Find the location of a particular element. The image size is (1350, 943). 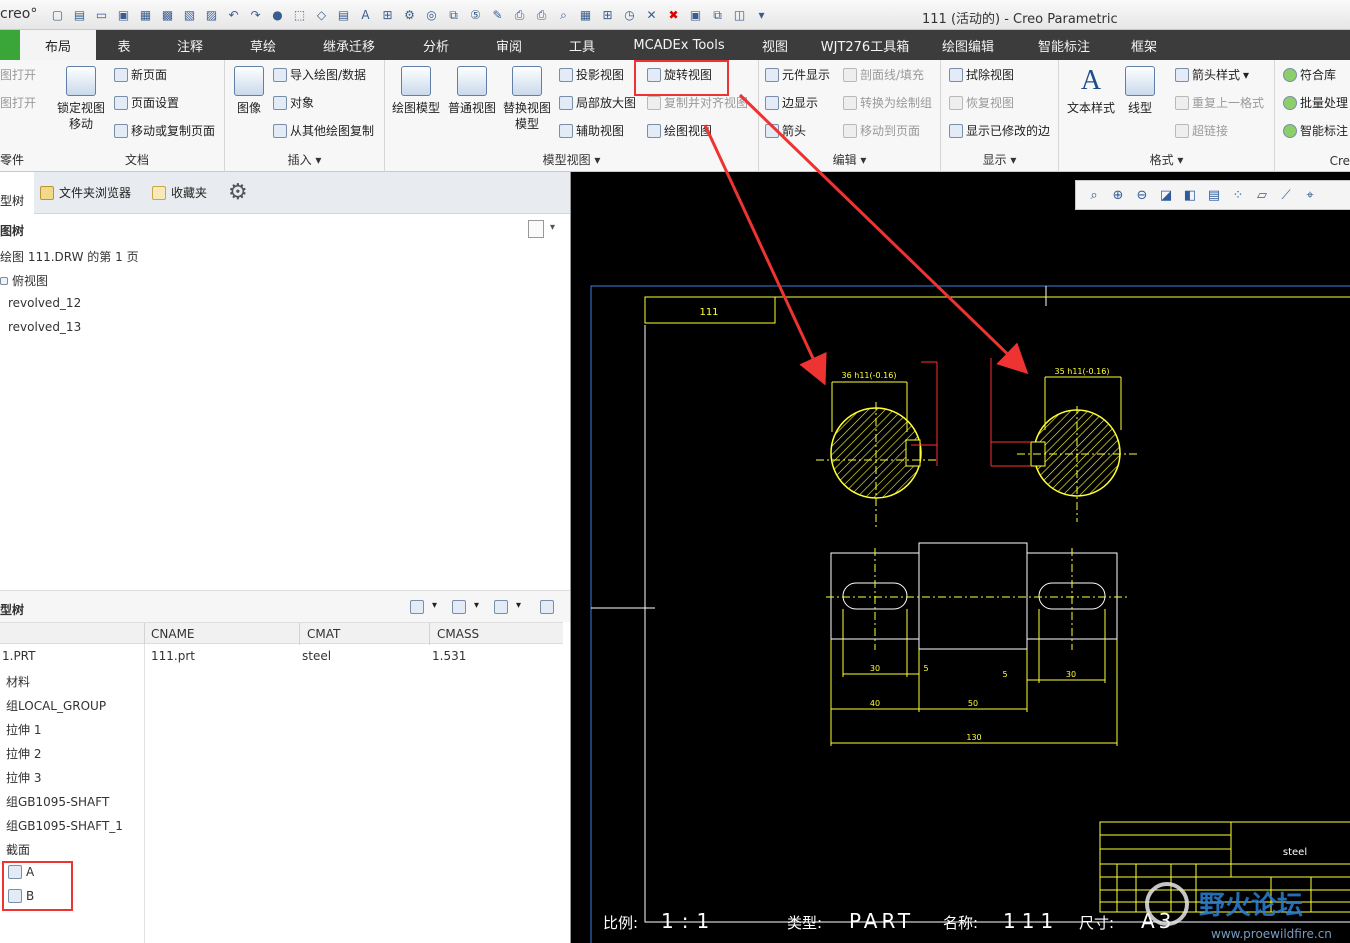

tree-icon: ⊞ is located at coordinates (387, 15).